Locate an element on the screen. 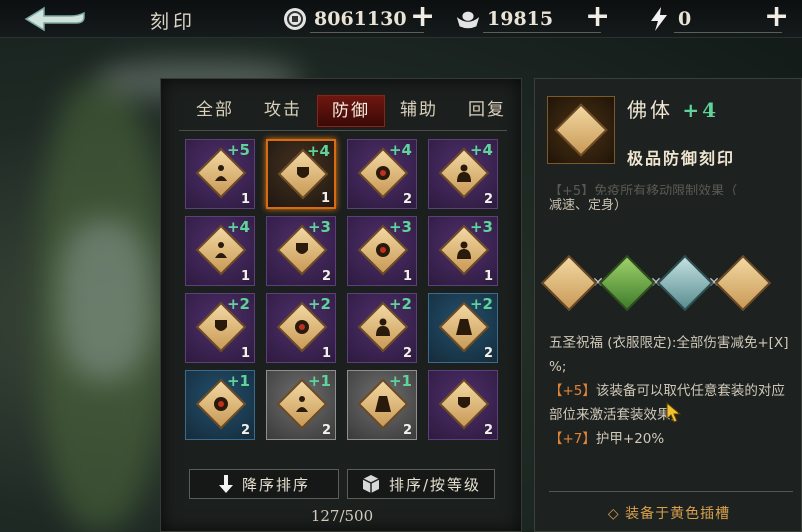 The width and height of the screenshot is (802, 532). background-scenery is located at coordinates (105, 300).